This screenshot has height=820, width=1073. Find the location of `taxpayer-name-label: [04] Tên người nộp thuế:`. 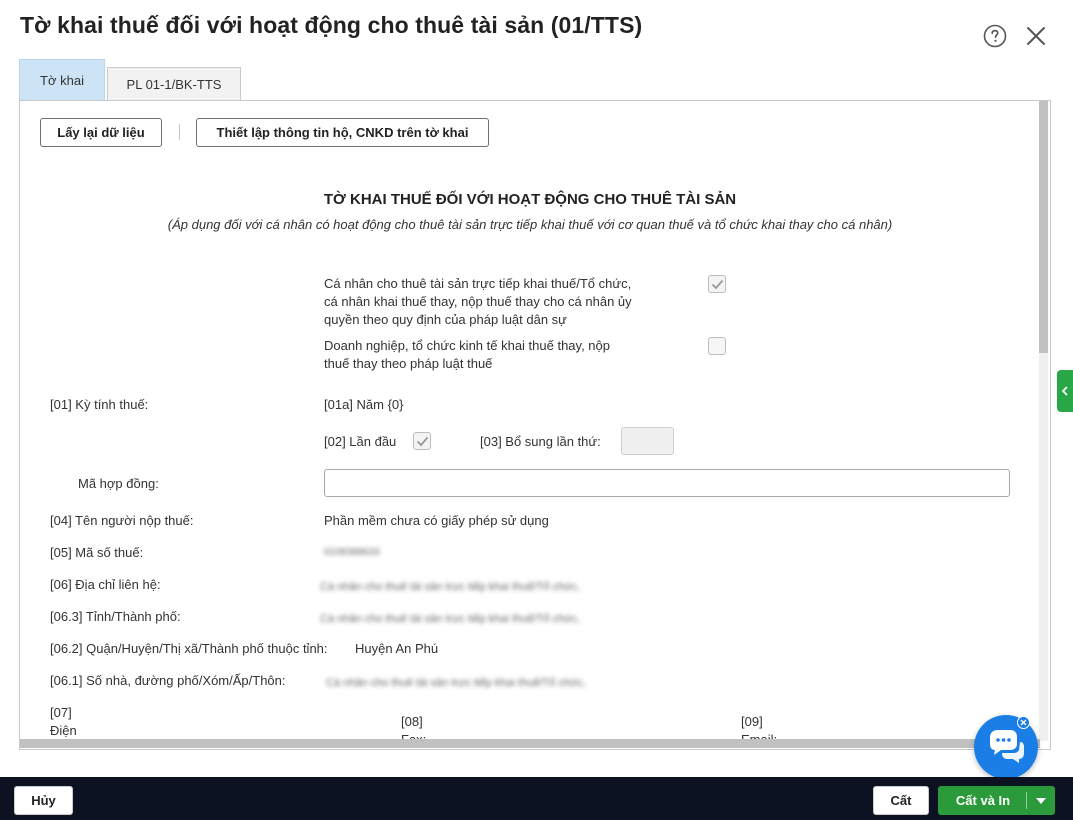

taxpayer-name-label: [04] Tên người nộp thuế: is located at coordinates (122, 520).